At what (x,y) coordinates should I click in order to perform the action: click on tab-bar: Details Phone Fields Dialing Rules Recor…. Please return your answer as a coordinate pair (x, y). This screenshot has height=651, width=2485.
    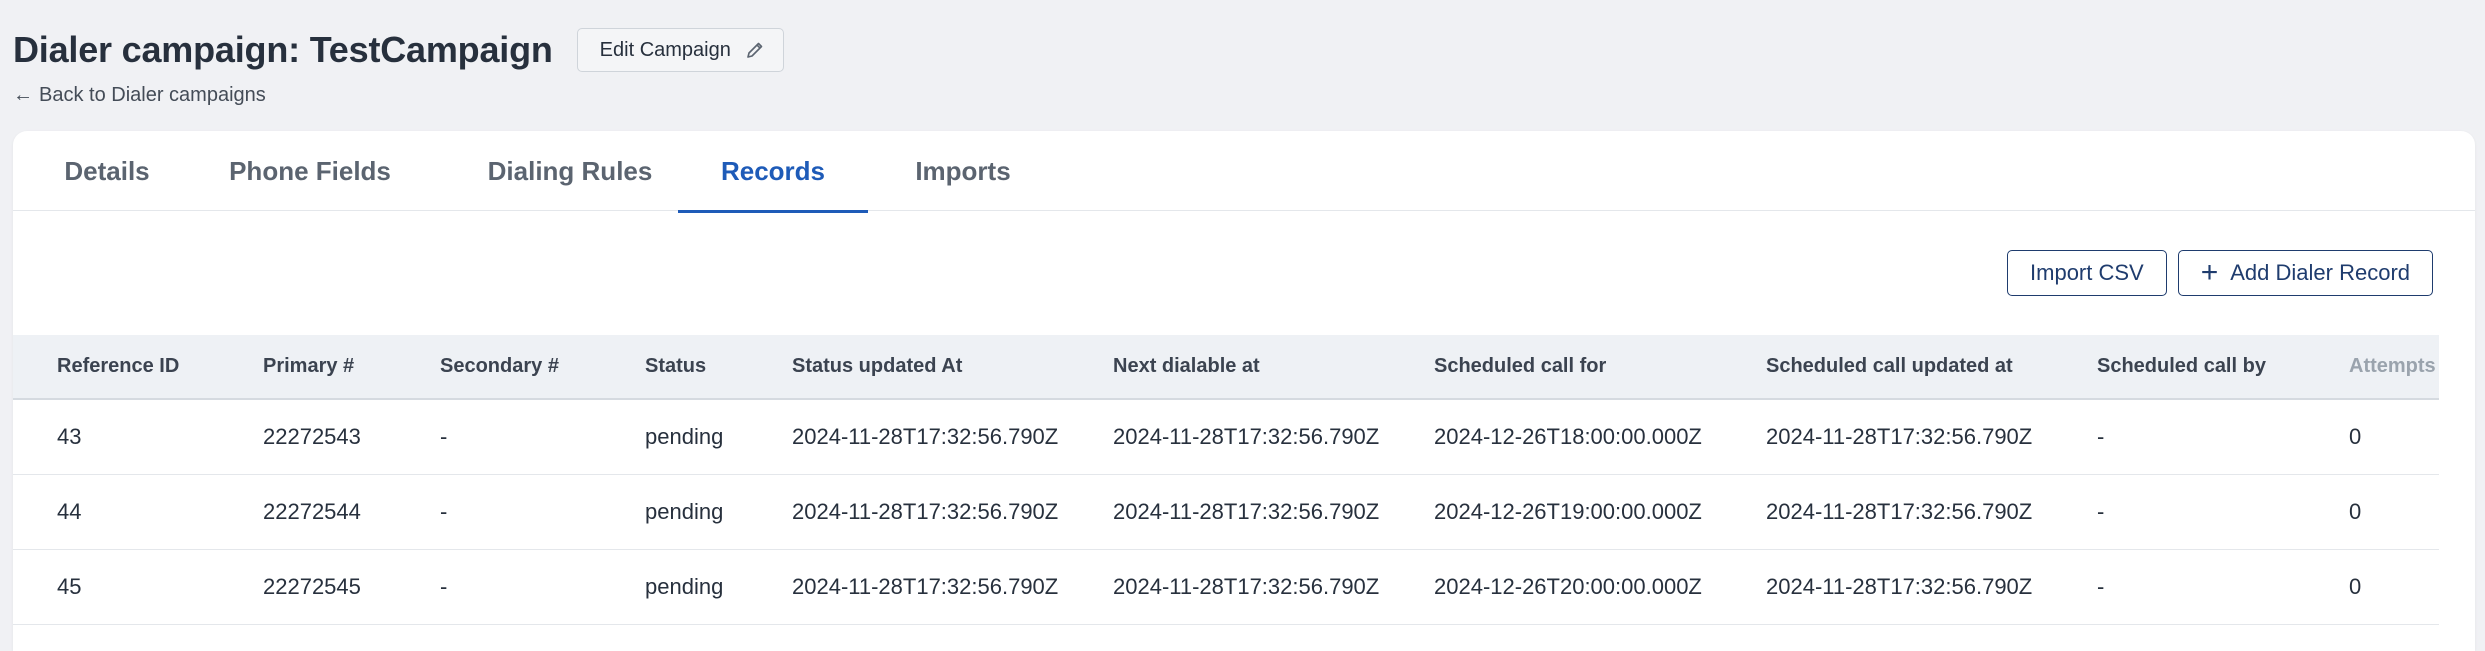
    Looking at the image, I should click on (1244, 172).